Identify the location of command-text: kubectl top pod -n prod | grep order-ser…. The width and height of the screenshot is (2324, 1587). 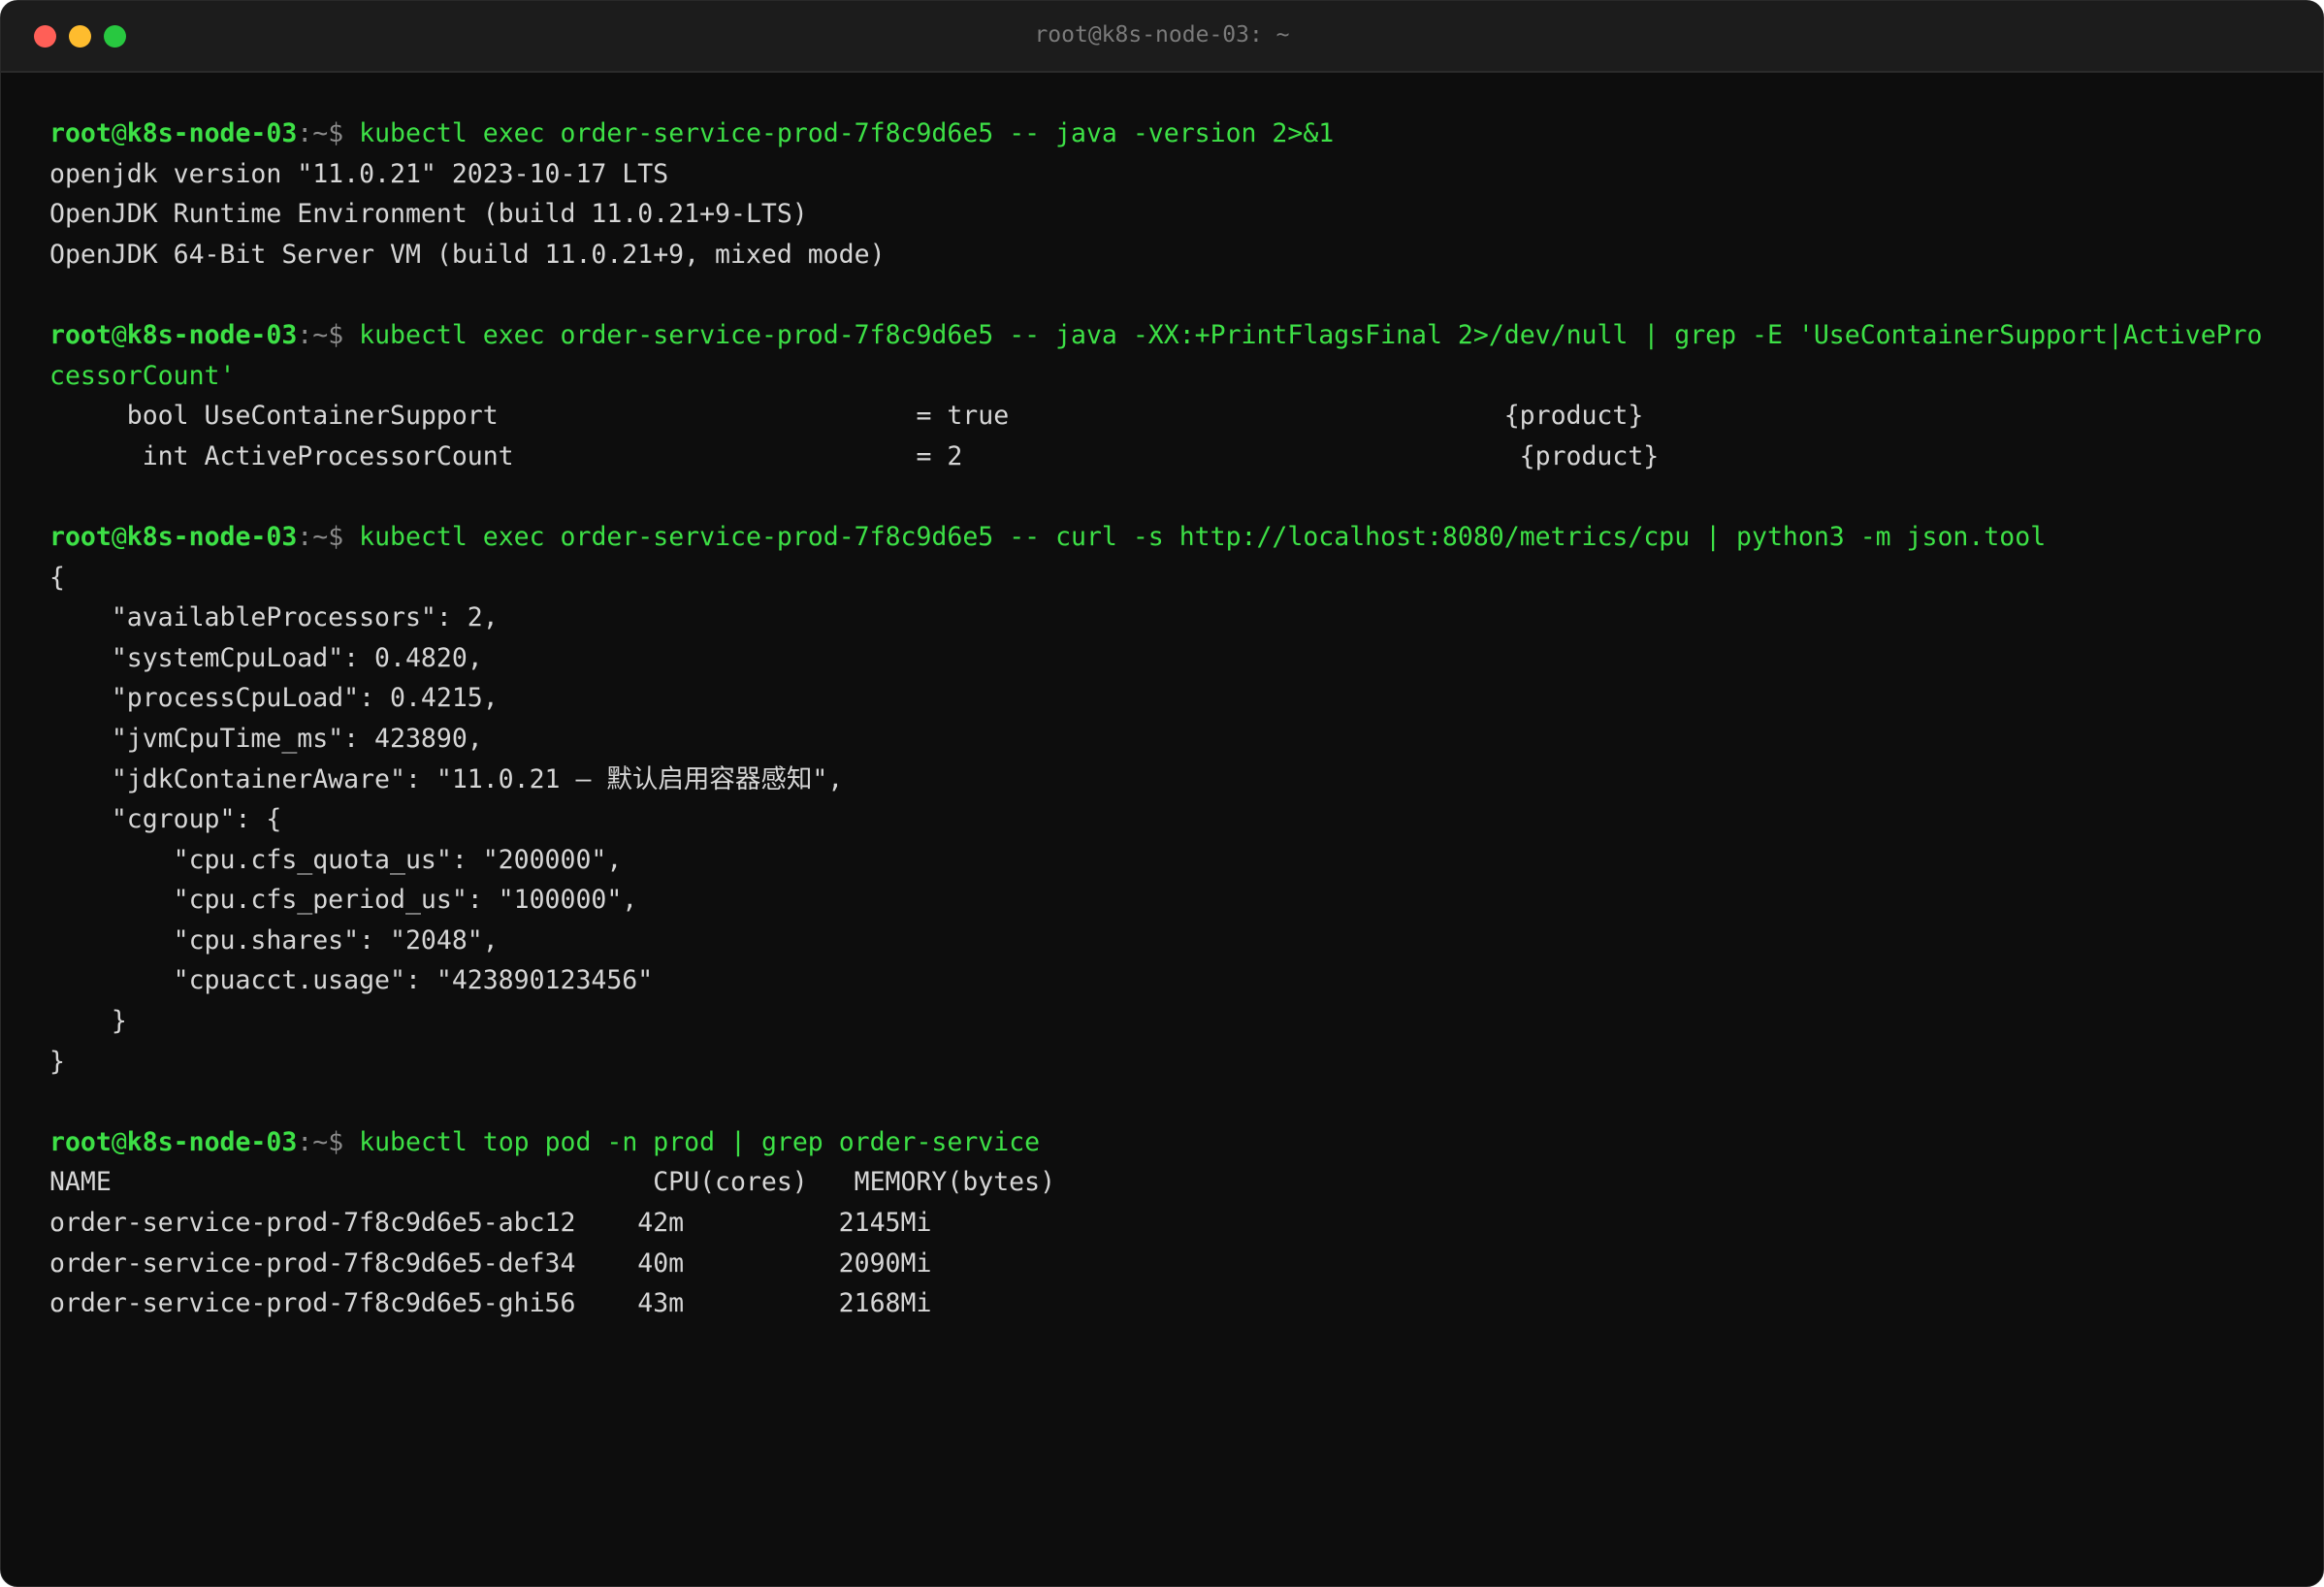
(700, 1141).